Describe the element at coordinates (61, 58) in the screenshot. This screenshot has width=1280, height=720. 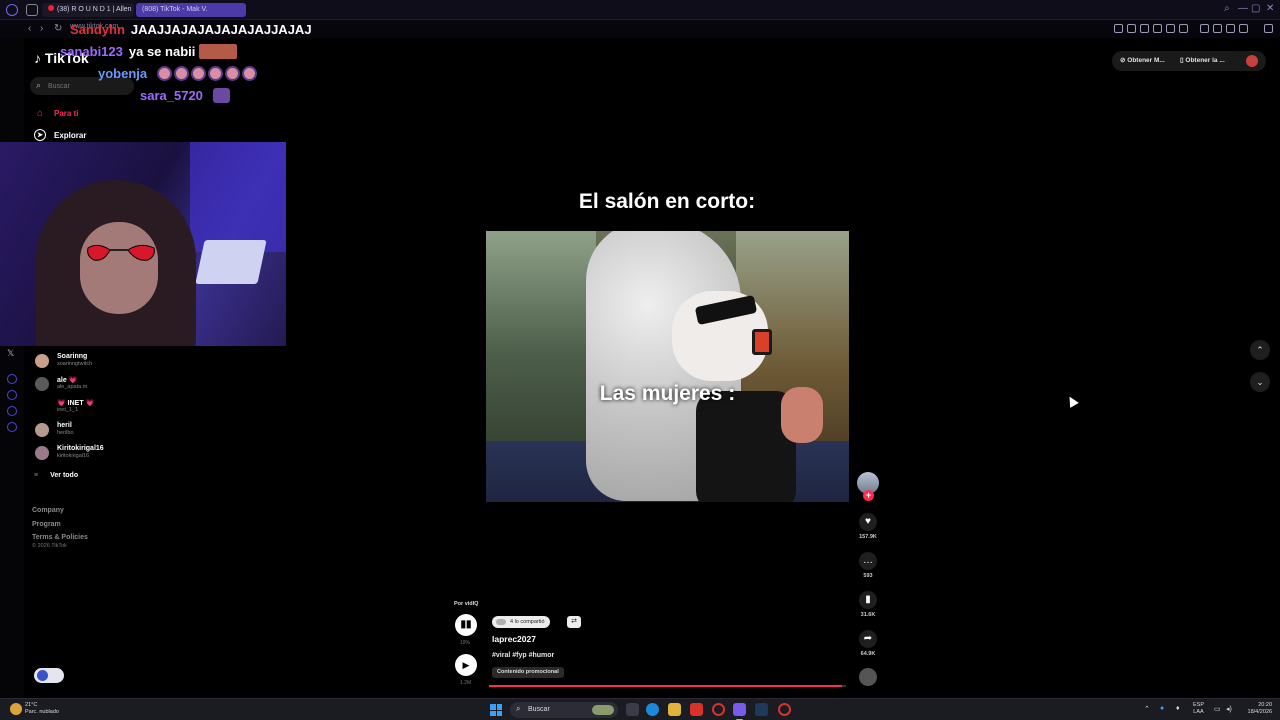
I see `tiktok-logo: ♪ TikTok` at that location.